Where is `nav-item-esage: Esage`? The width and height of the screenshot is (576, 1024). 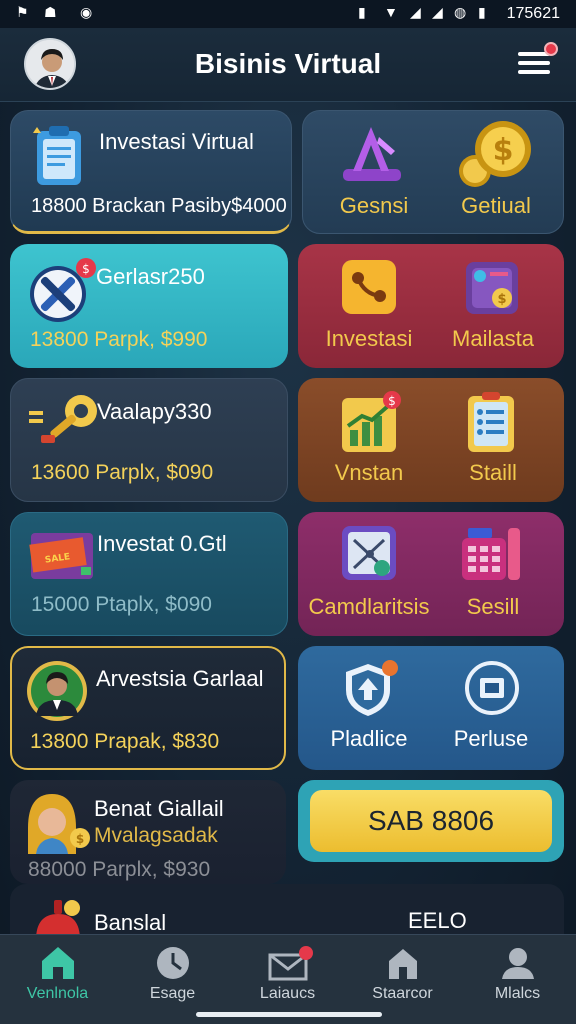 nav-item-esage: Esage is located at coordinates (172, 979).